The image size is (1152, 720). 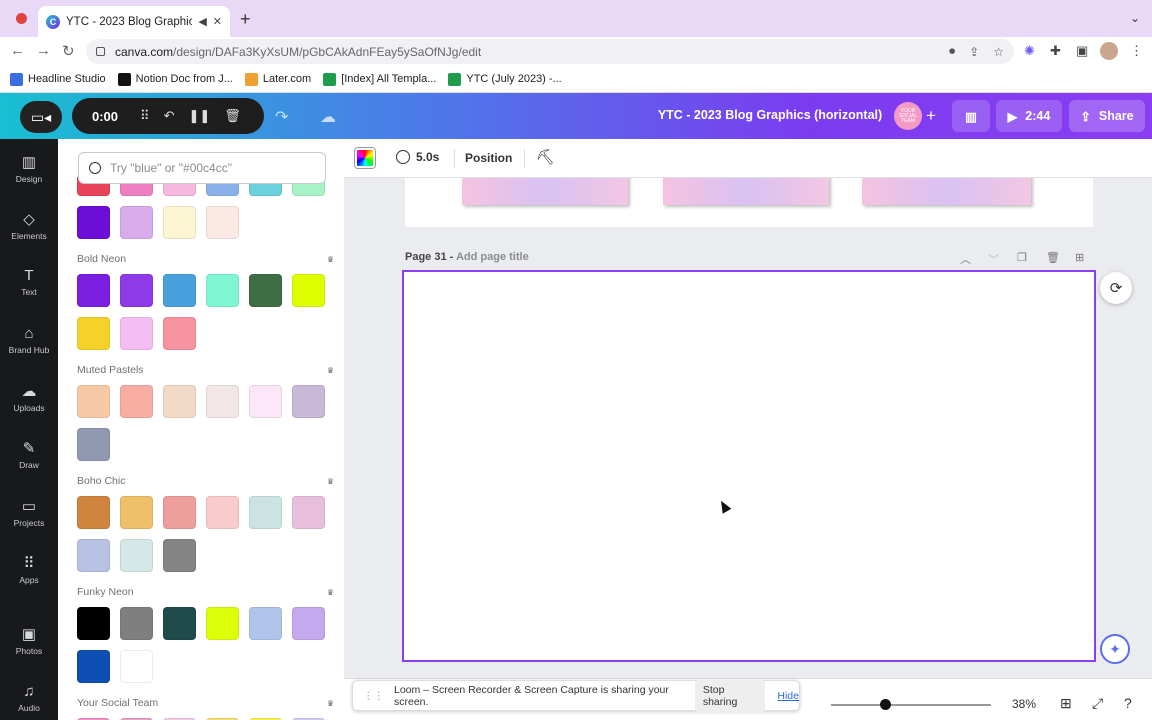 I want to click on sidebar-item-text: T Text, so click(x=29, y=282).